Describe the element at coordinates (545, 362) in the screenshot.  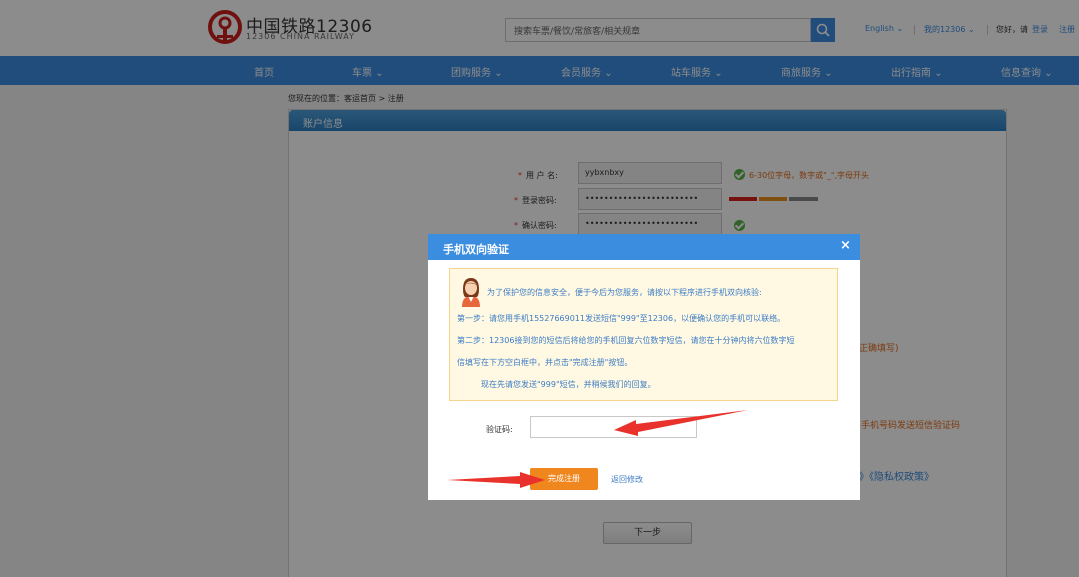
I see `notice-step-2-line-2: 信填写在下方空白框中，并点击"完成注册"按钮。` at that location.